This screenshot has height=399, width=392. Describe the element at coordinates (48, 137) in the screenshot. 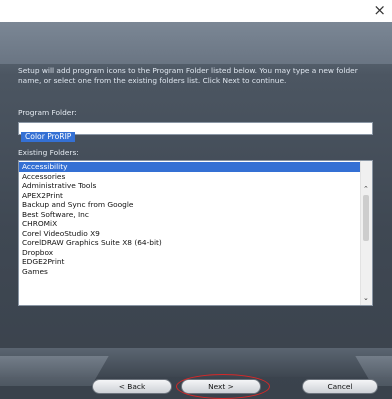

I see `program-folder-value: Color ProRIP` at that location.